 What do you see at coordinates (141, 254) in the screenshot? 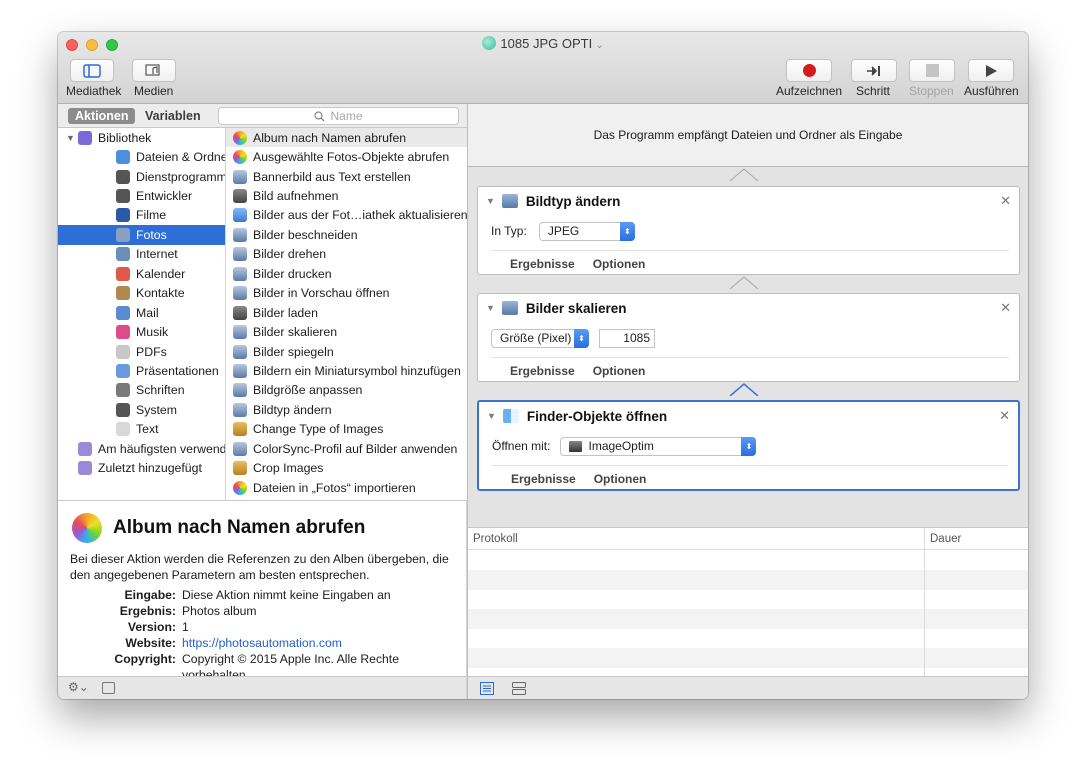
I see `category-item: Internet` at bounding box center [141, 254].